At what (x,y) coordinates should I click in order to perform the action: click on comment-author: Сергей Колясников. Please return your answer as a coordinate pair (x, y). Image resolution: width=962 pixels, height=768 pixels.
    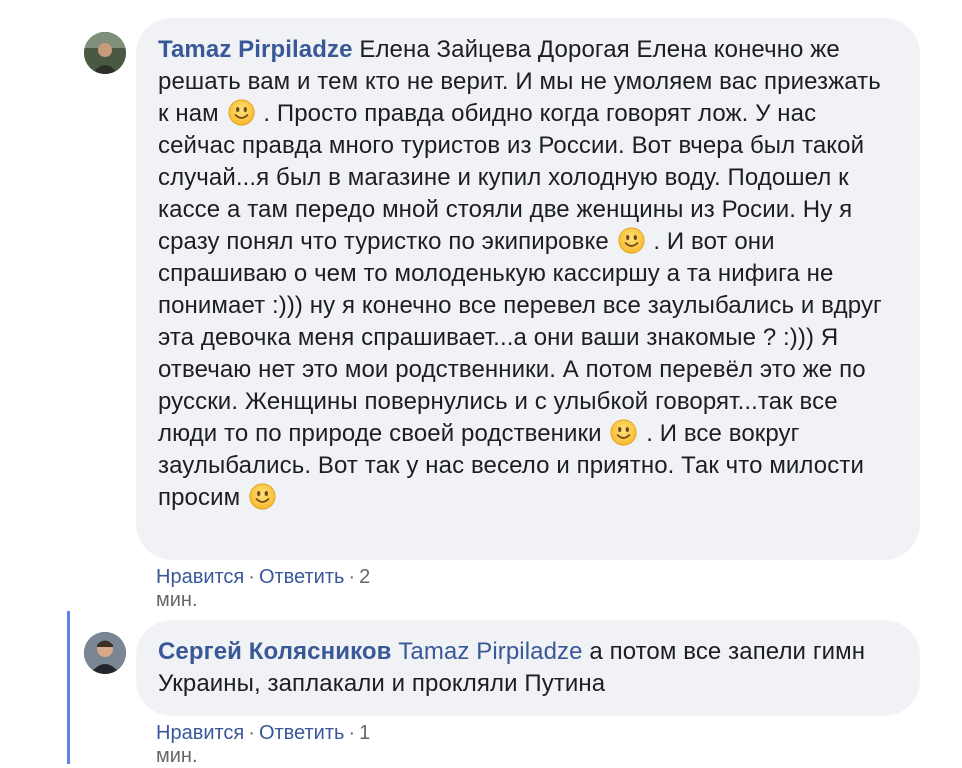
    Looking at the image, I should click on (274, 651).